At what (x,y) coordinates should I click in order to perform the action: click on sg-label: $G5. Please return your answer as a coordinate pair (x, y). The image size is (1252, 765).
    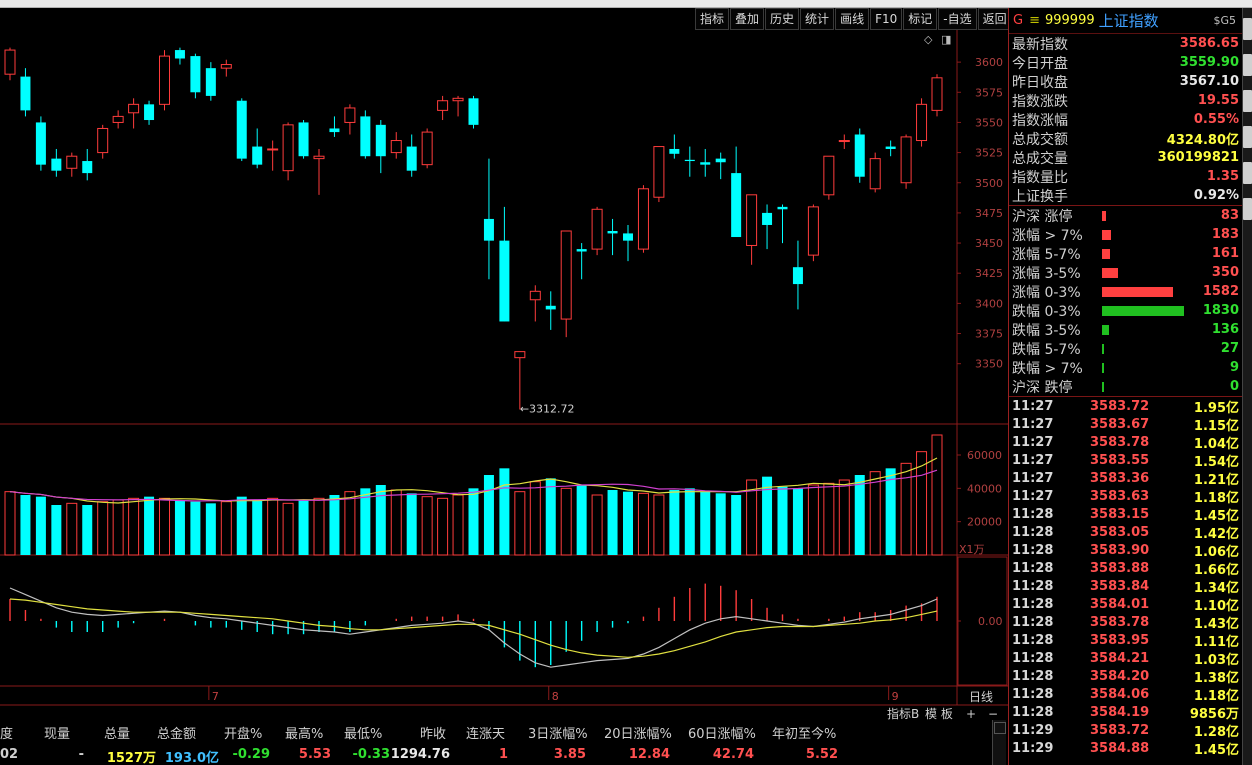
    Looking at the image, I should click on (1224, 20).